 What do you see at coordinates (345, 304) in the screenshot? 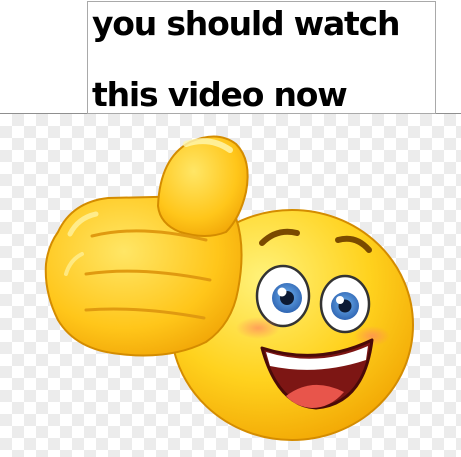
I see `right-eye-icon` at bounding box center [345, 304].